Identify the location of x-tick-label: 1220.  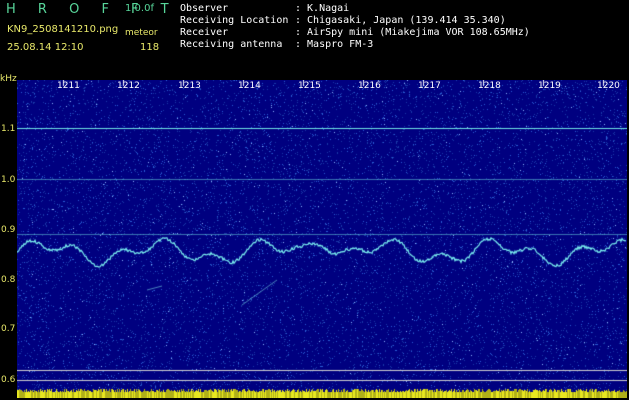
(608, 86).